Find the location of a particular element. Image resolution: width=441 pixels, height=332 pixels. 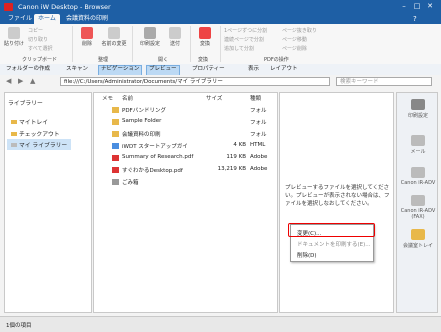

tree-item-my-tray: マイトレイ is located at coordinates (29, 121).